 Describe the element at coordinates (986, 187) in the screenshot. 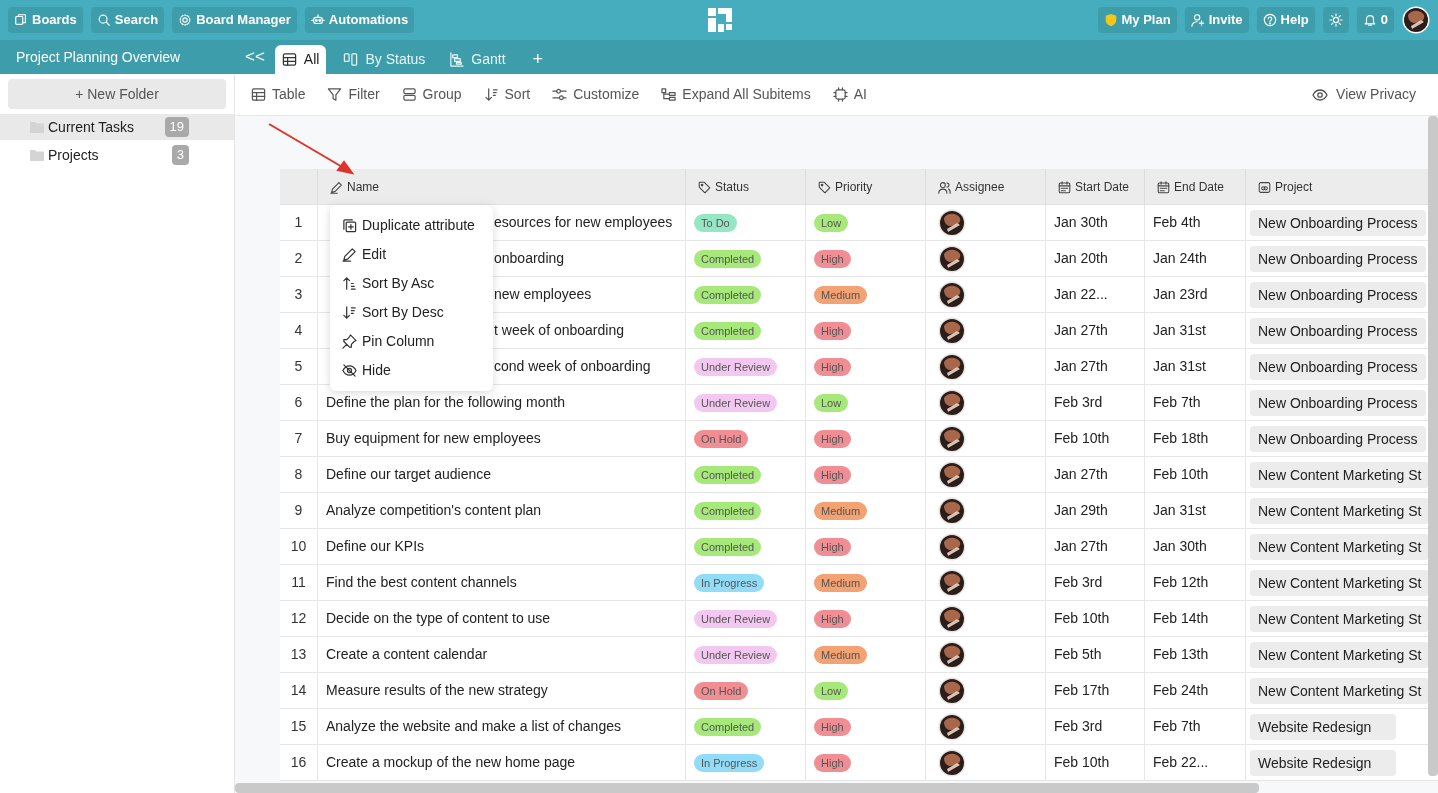

I see `column-header: Assignee` at that location.